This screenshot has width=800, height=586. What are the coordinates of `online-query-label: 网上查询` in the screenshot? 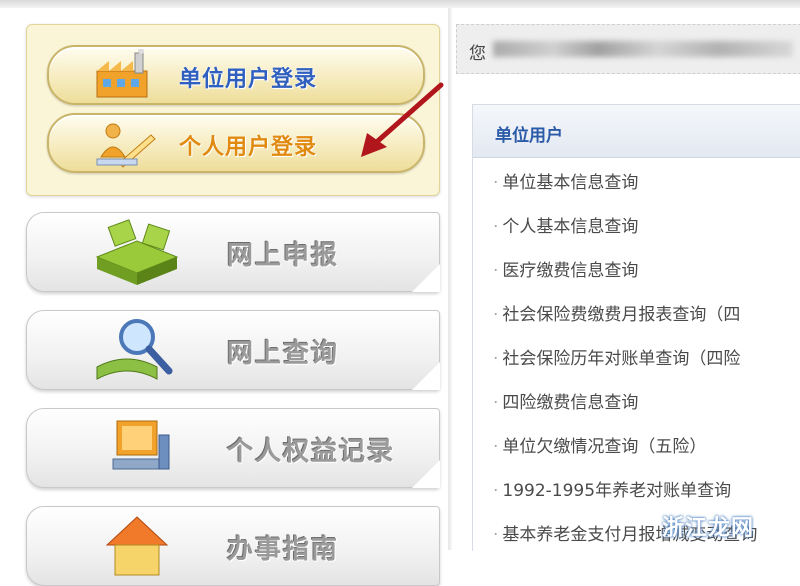 It's located at (283, 354).